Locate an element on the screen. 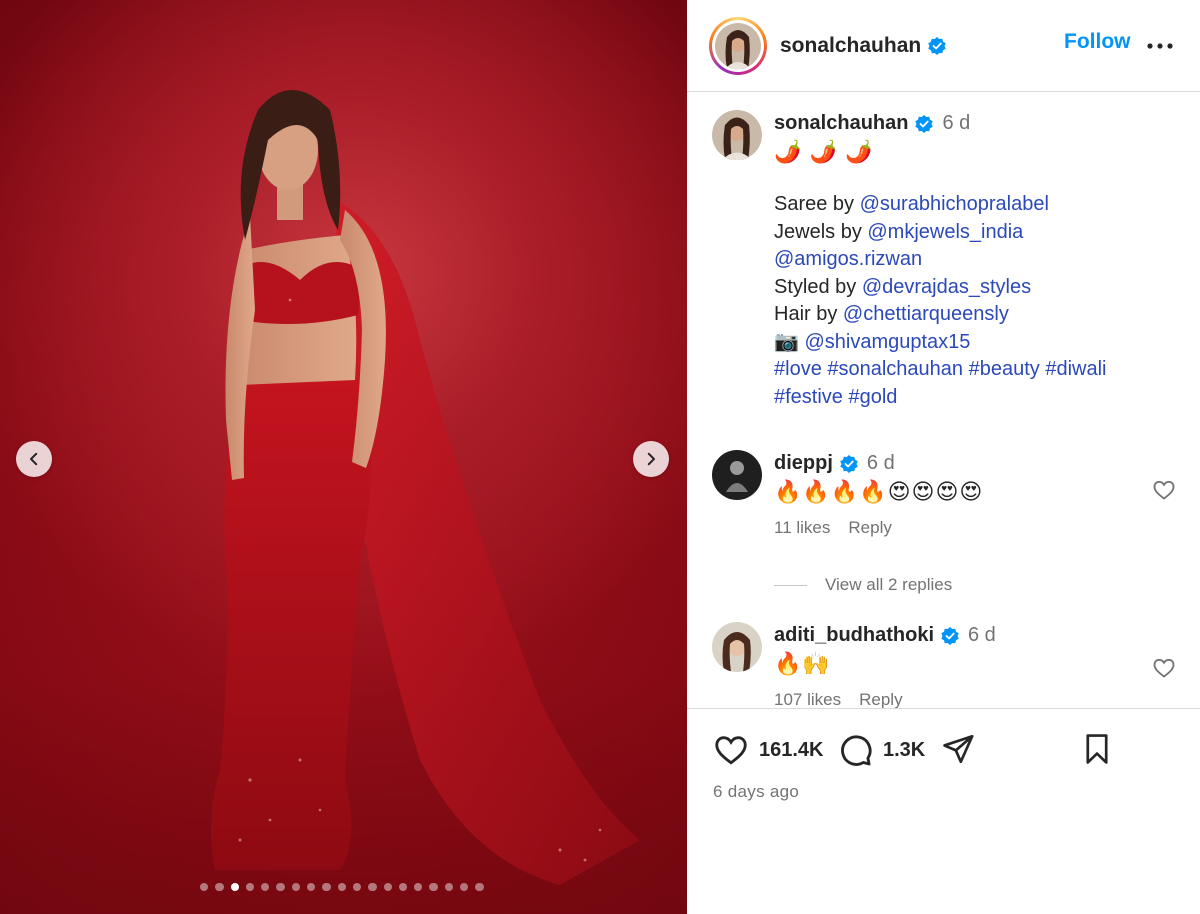 This screenshot has height=914, width=1200. caption-username: sonalchauhan is located at coordinates (841, 123).